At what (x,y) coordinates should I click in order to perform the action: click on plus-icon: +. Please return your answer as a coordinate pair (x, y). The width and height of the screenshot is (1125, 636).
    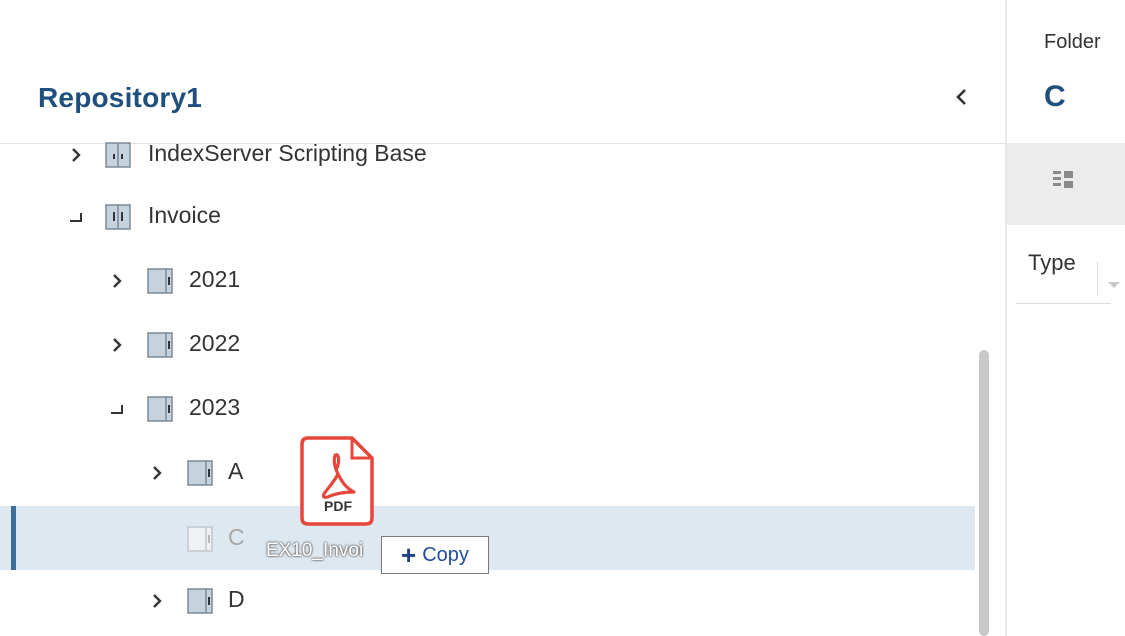
    Looking at the image, I should click on (409, 555).